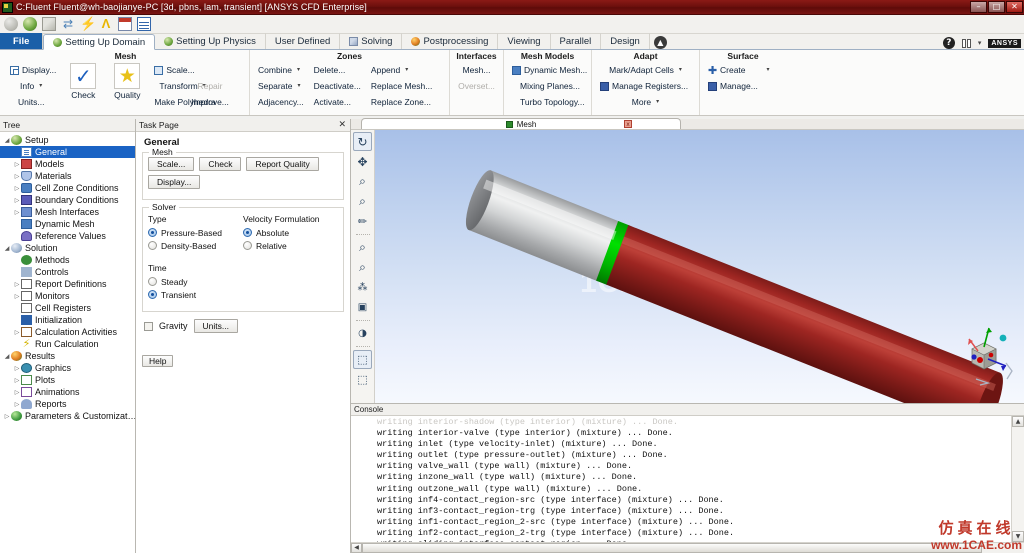 The height and width of the screenshot is (553, 1024). I want to click on console-horizontal-scrollbar: ◀, so click(687, 547).